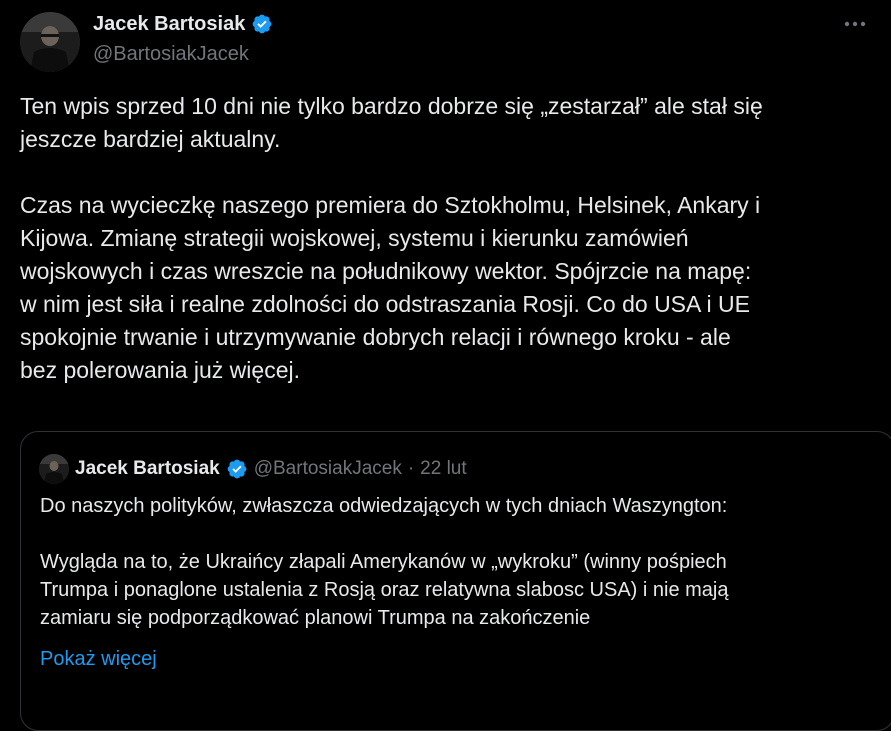  I want to click on quoted-date: 22 lut, so click(443, 469).